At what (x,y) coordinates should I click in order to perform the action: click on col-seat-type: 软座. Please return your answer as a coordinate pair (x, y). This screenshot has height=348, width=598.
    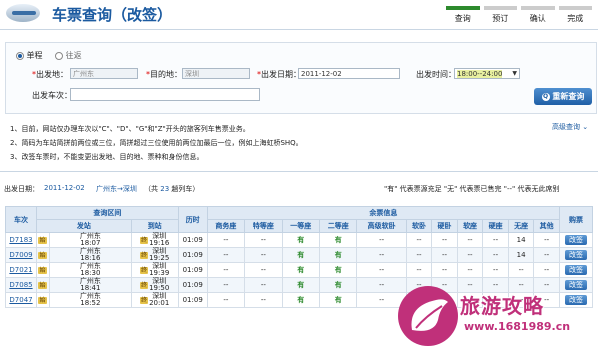
    Looking at the image, I should click on (470, 226).